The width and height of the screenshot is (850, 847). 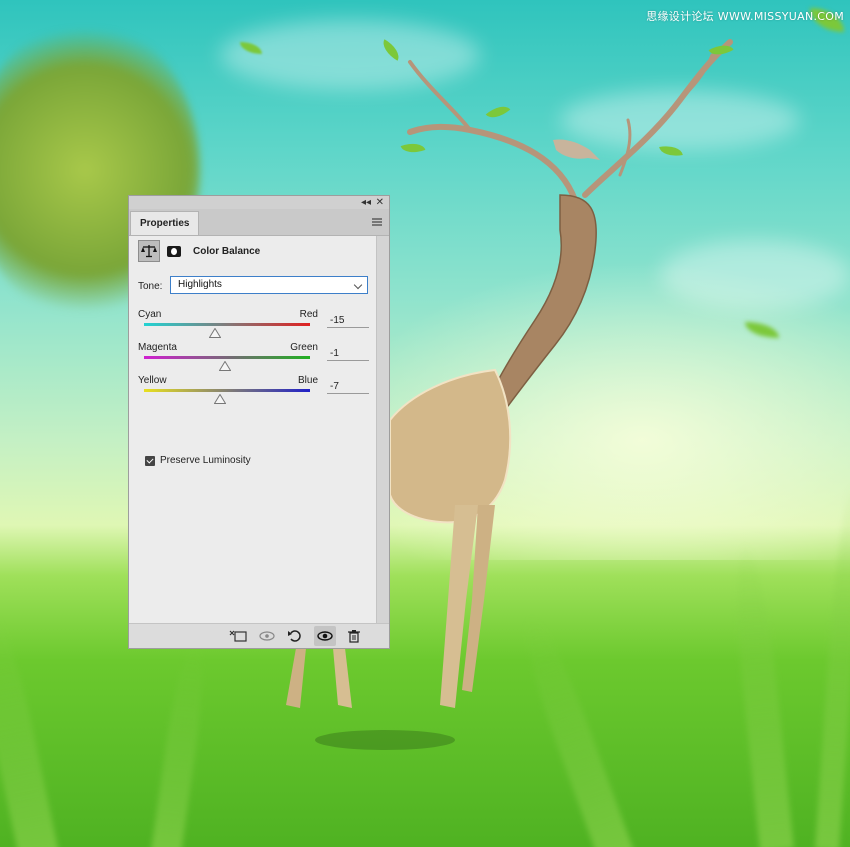 I want to click on view-previous-icon, so click(x=267, y=636).